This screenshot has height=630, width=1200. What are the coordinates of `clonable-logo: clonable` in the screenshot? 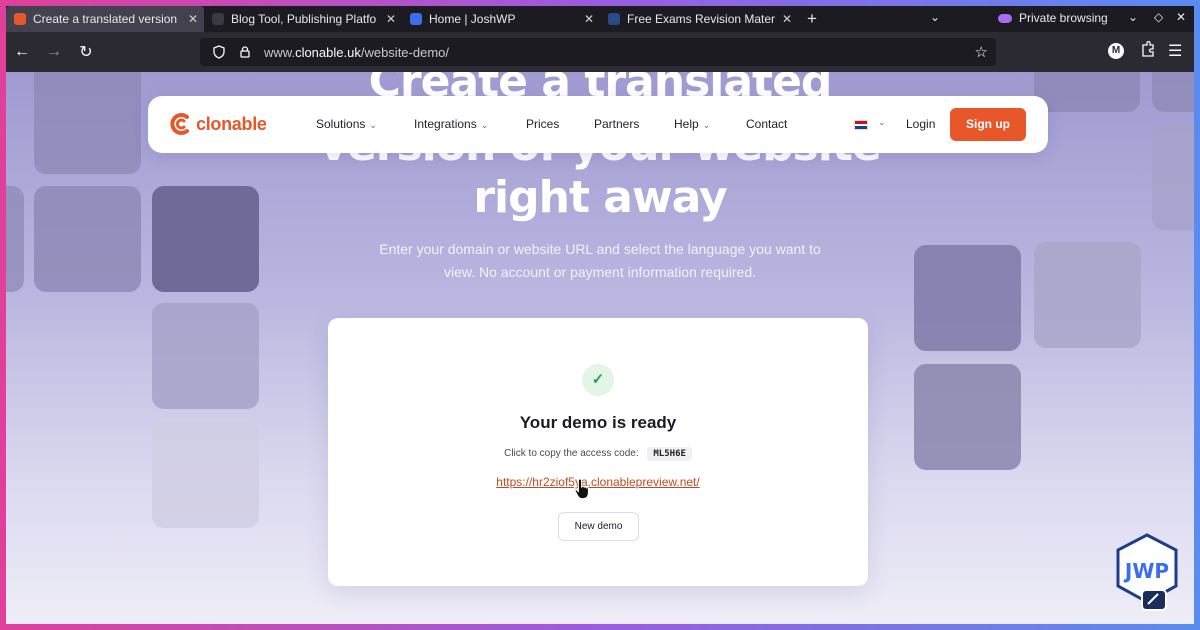 It's located at (218, 124).